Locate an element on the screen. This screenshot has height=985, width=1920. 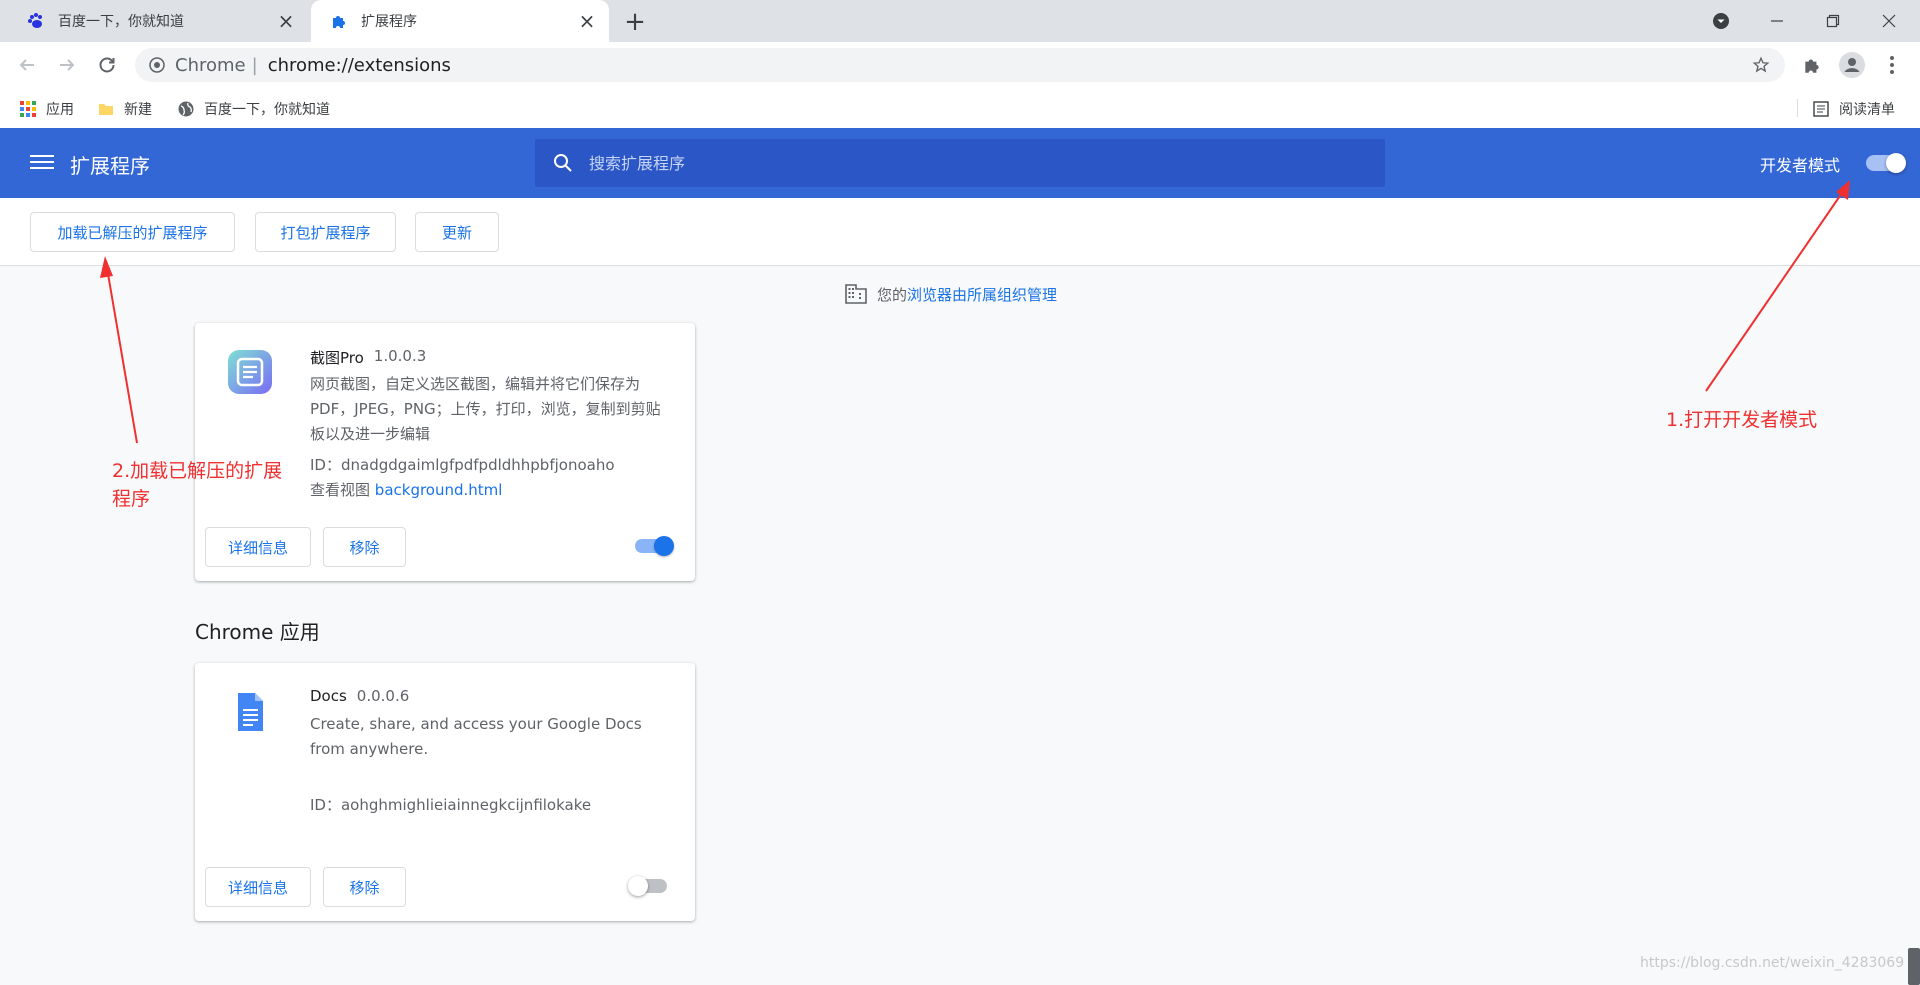
extension-name-row: 截图Pro 1.0.0.3 is located at coordinates (368, 357).